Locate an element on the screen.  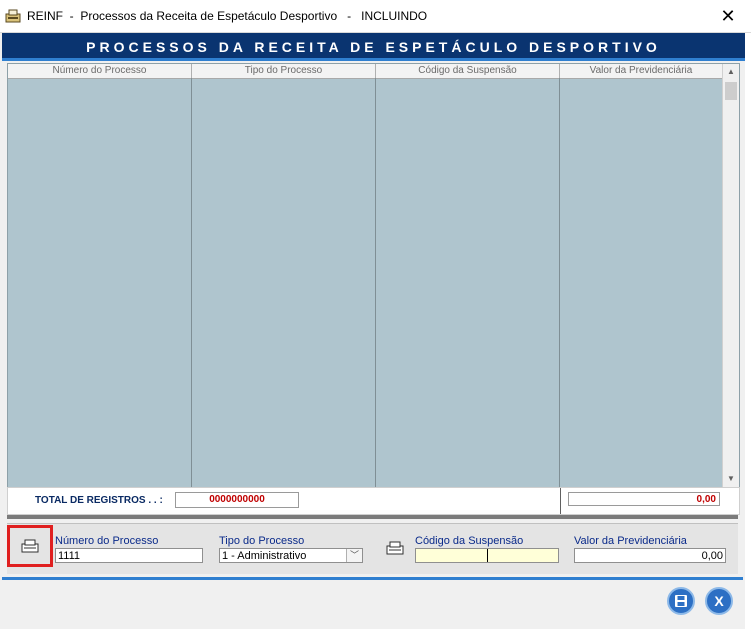
save-button is located at coordinates (681, 601).